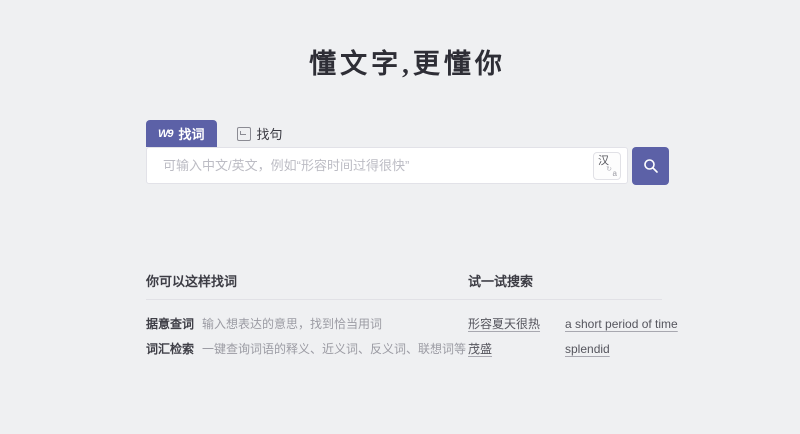 The image size is (800, 434). Describe the element at coordinates (587, 349) in the screenshot. I see `example-link: splendid` at that location.